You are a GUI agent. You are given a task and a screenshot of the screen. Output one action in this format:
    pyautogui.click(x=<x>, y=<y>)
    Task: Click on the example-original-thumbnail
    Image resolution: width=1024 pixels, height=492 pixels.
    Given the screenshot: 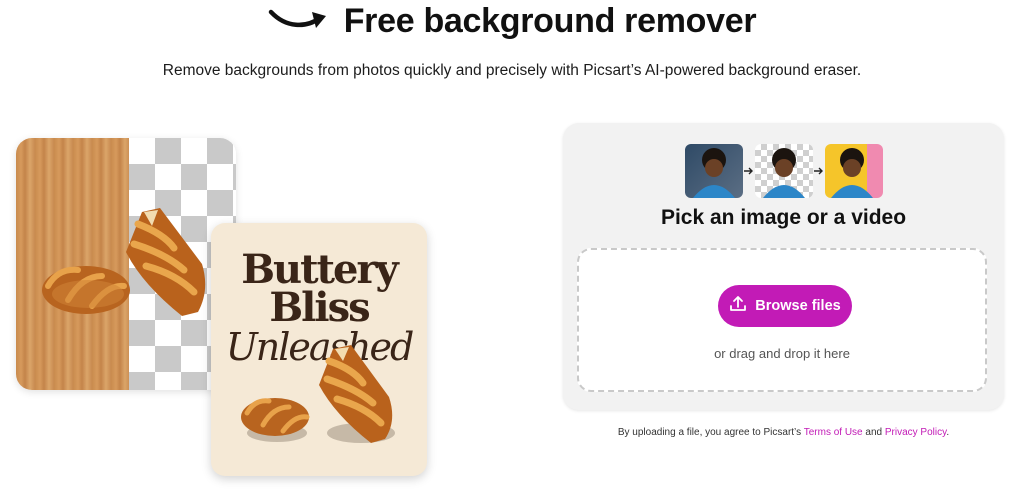 What is the action you would take?
    pyautogui.click(x=713, y=171)
    